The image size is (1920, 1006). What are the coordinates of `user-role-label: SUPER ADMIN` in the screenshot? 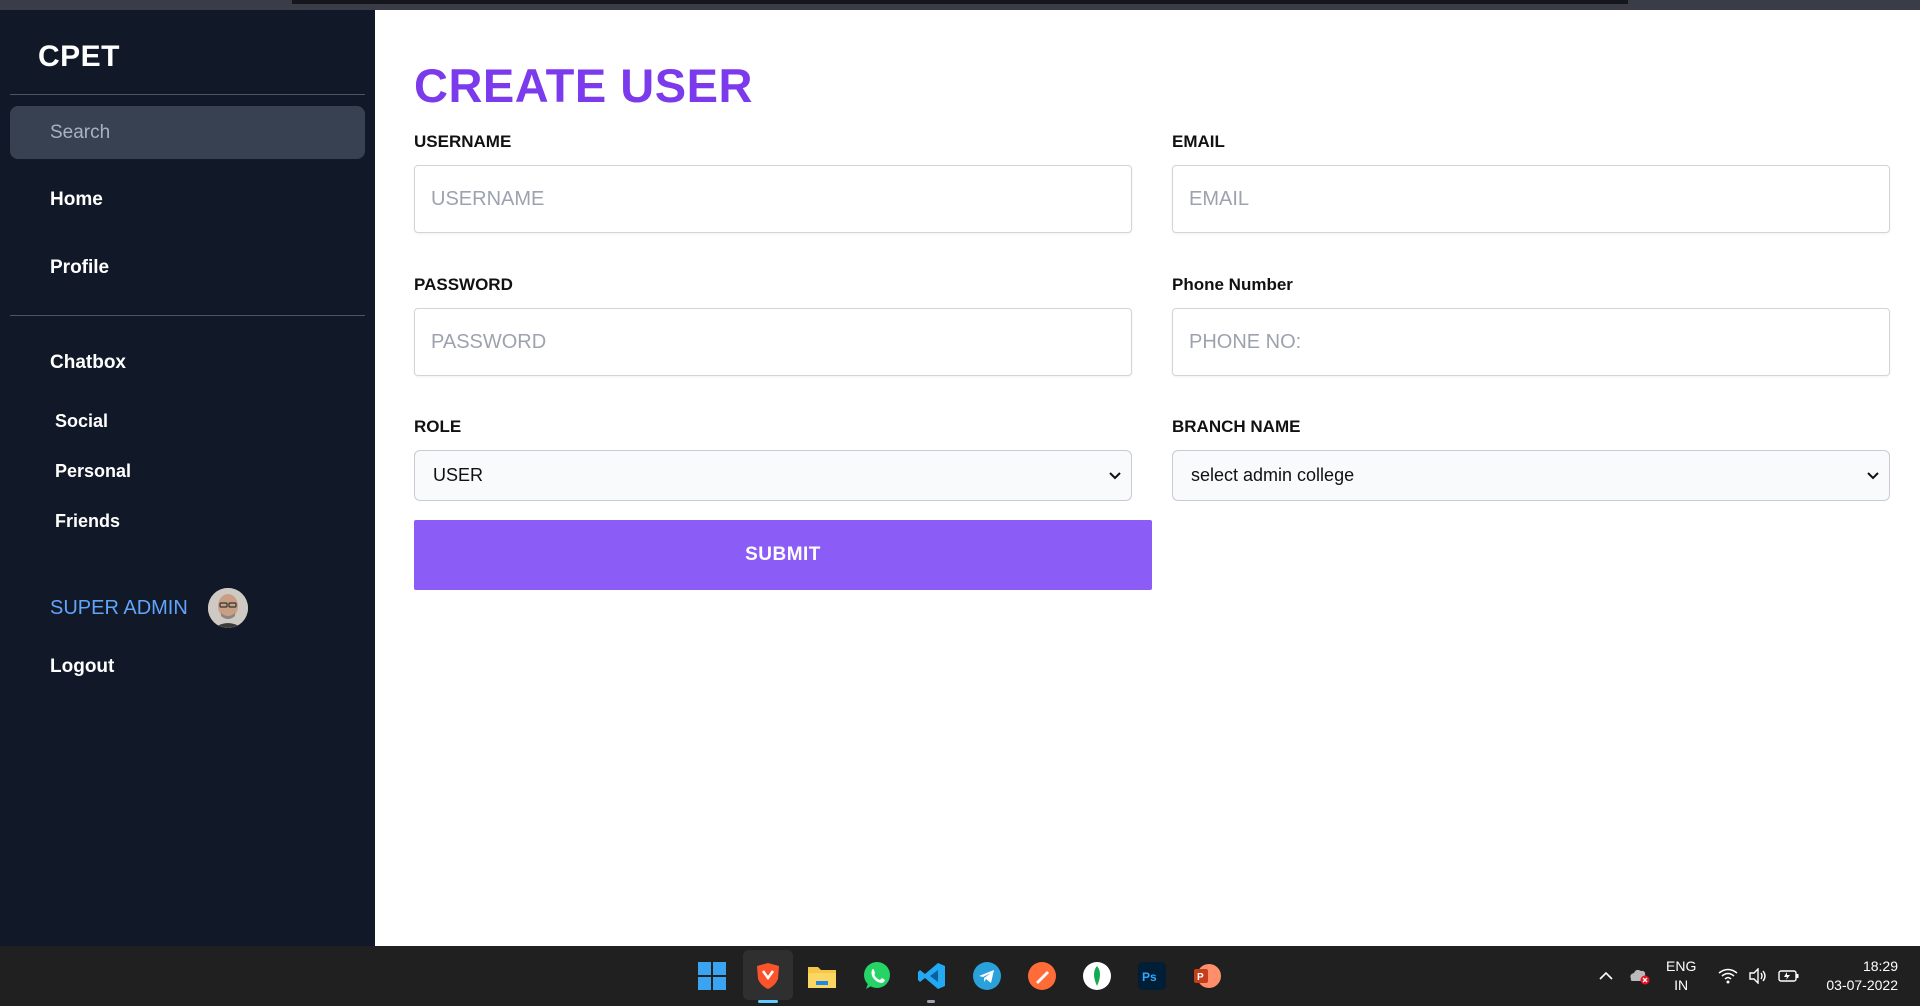 It's located at (119, 608).